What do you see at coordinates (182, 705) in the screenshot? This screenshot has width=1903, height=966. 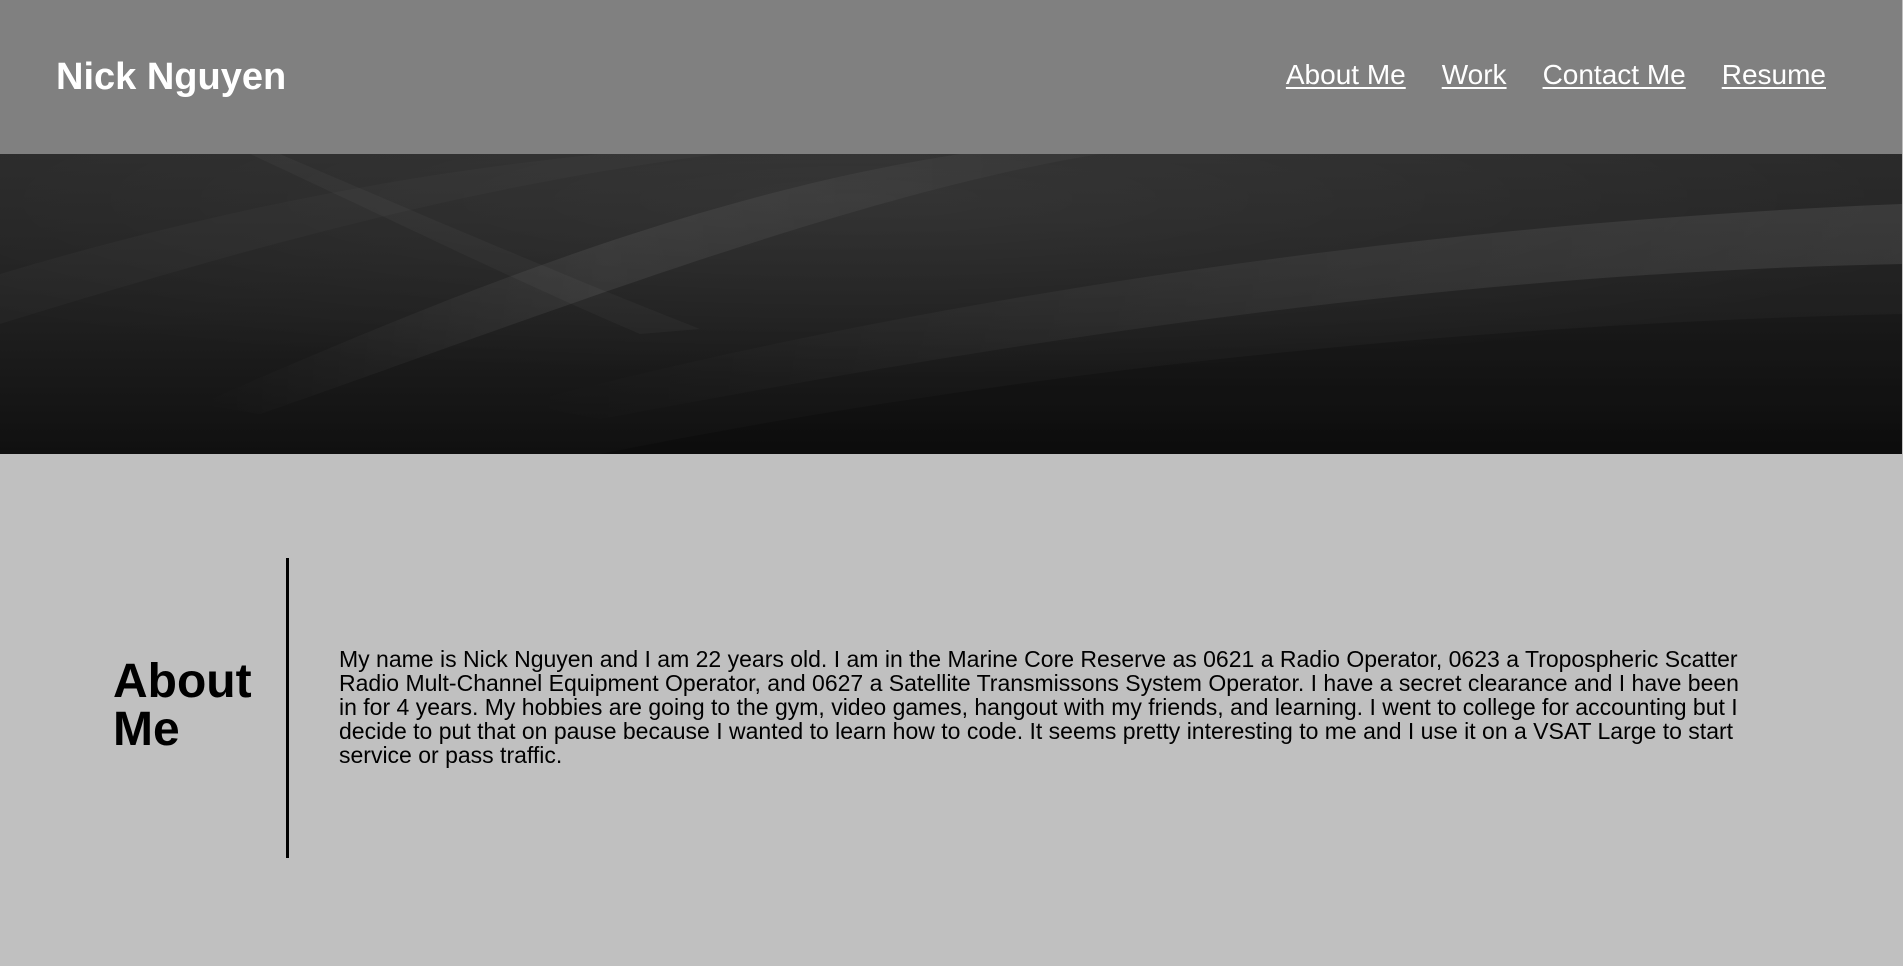 I see `about-heading: About Me` at bounding box center [182, 705].